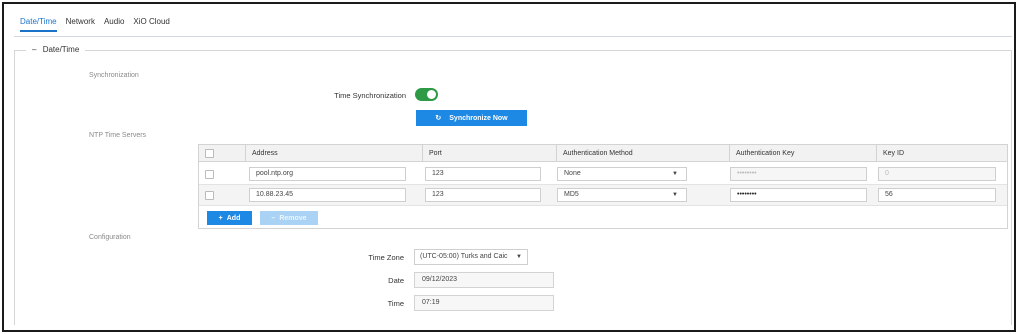 The height and width of the screenshot is (334, 1018). Describe the element at coordinates (464, 256) in the screenshot. I see `timezone-value: (UTC-05:00) Turks and Caic` at that location.